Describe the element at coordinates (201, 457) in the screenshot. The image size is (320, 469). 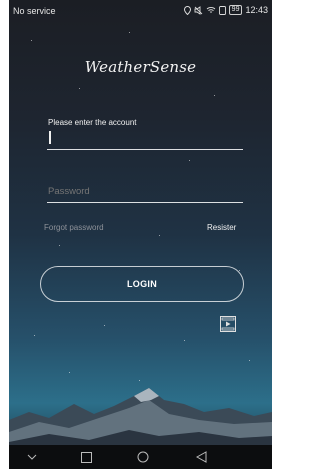
I see `back-icon` at that location.